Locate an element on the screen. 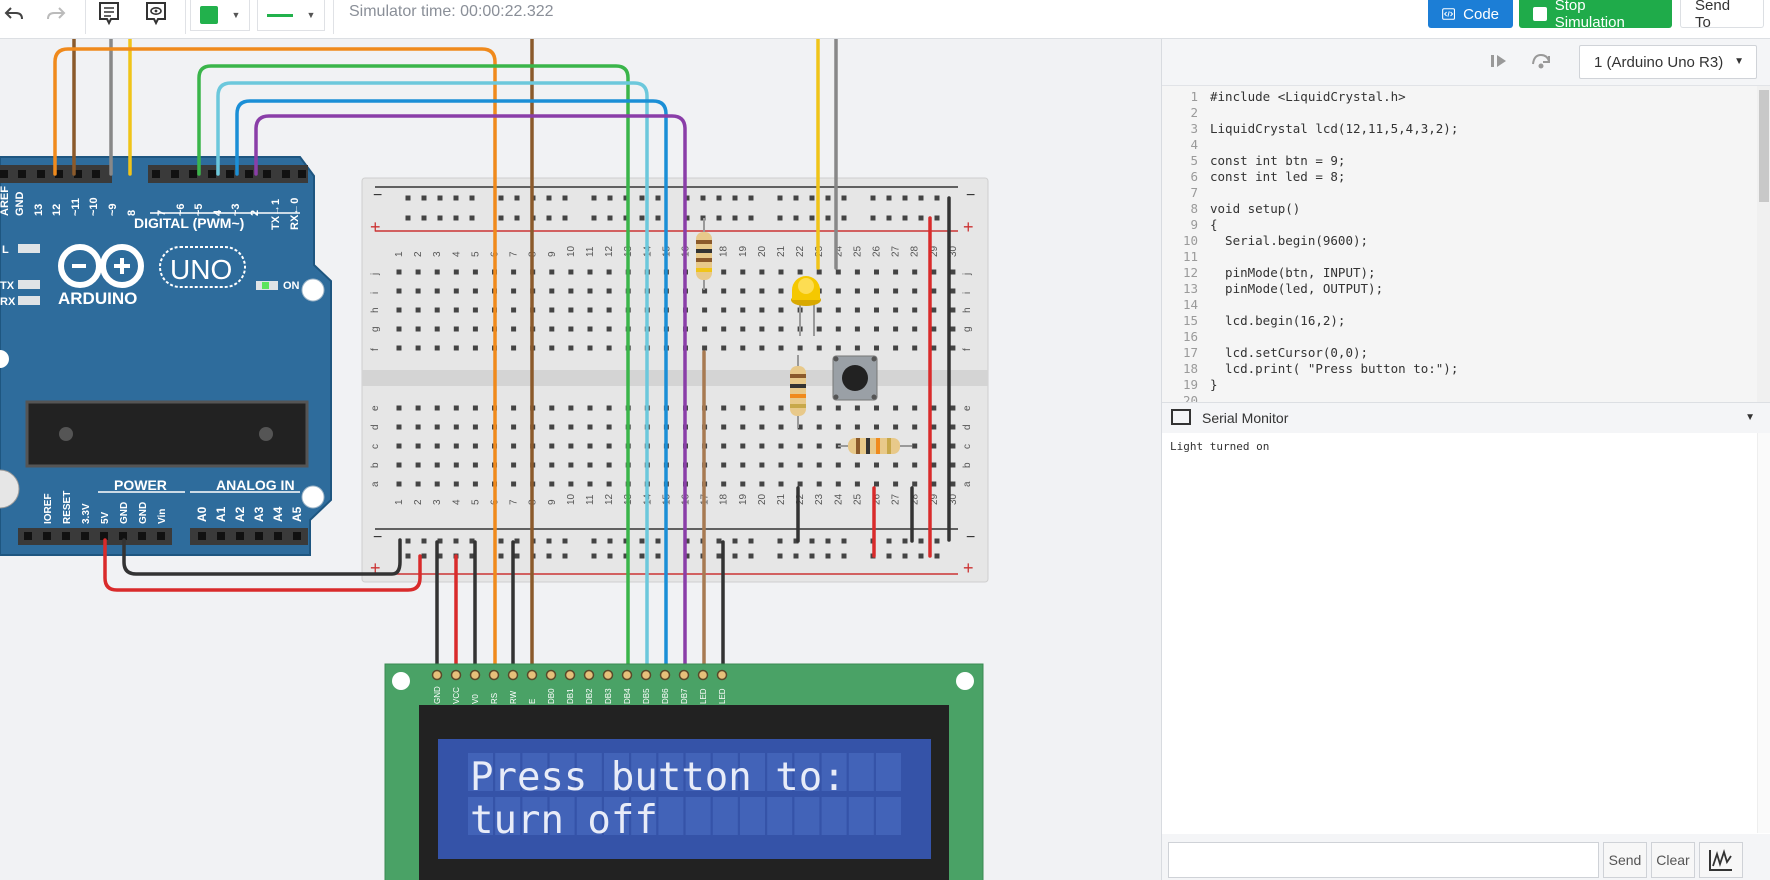 Image resolution: width=1770 pixels, height=880 pixels. code-line: Serial.begin(9600); is located at coordinates (1289, 240).